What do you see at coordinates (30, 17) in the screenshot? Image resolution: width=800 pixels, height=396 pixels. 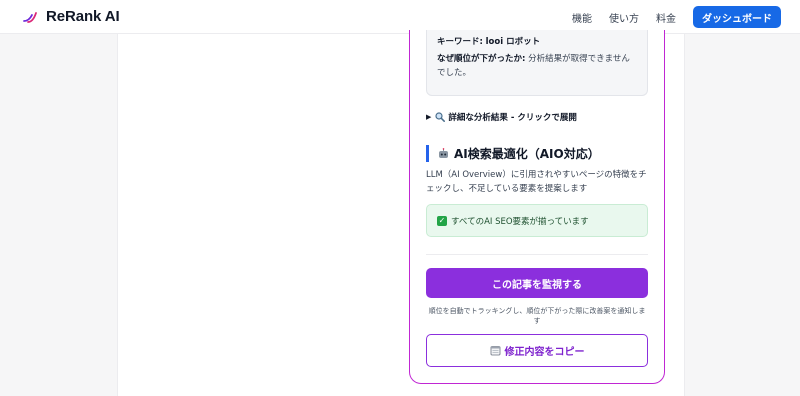 I see `rerank-logo-icon` at bounding box center [30, 17].